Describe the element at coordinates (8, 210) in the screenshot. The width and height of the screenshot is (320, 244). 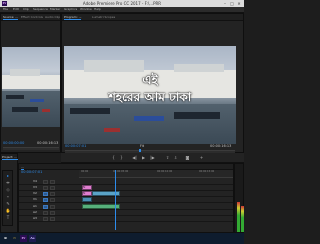
I see `hand-tool-icon: ✋` at that location.